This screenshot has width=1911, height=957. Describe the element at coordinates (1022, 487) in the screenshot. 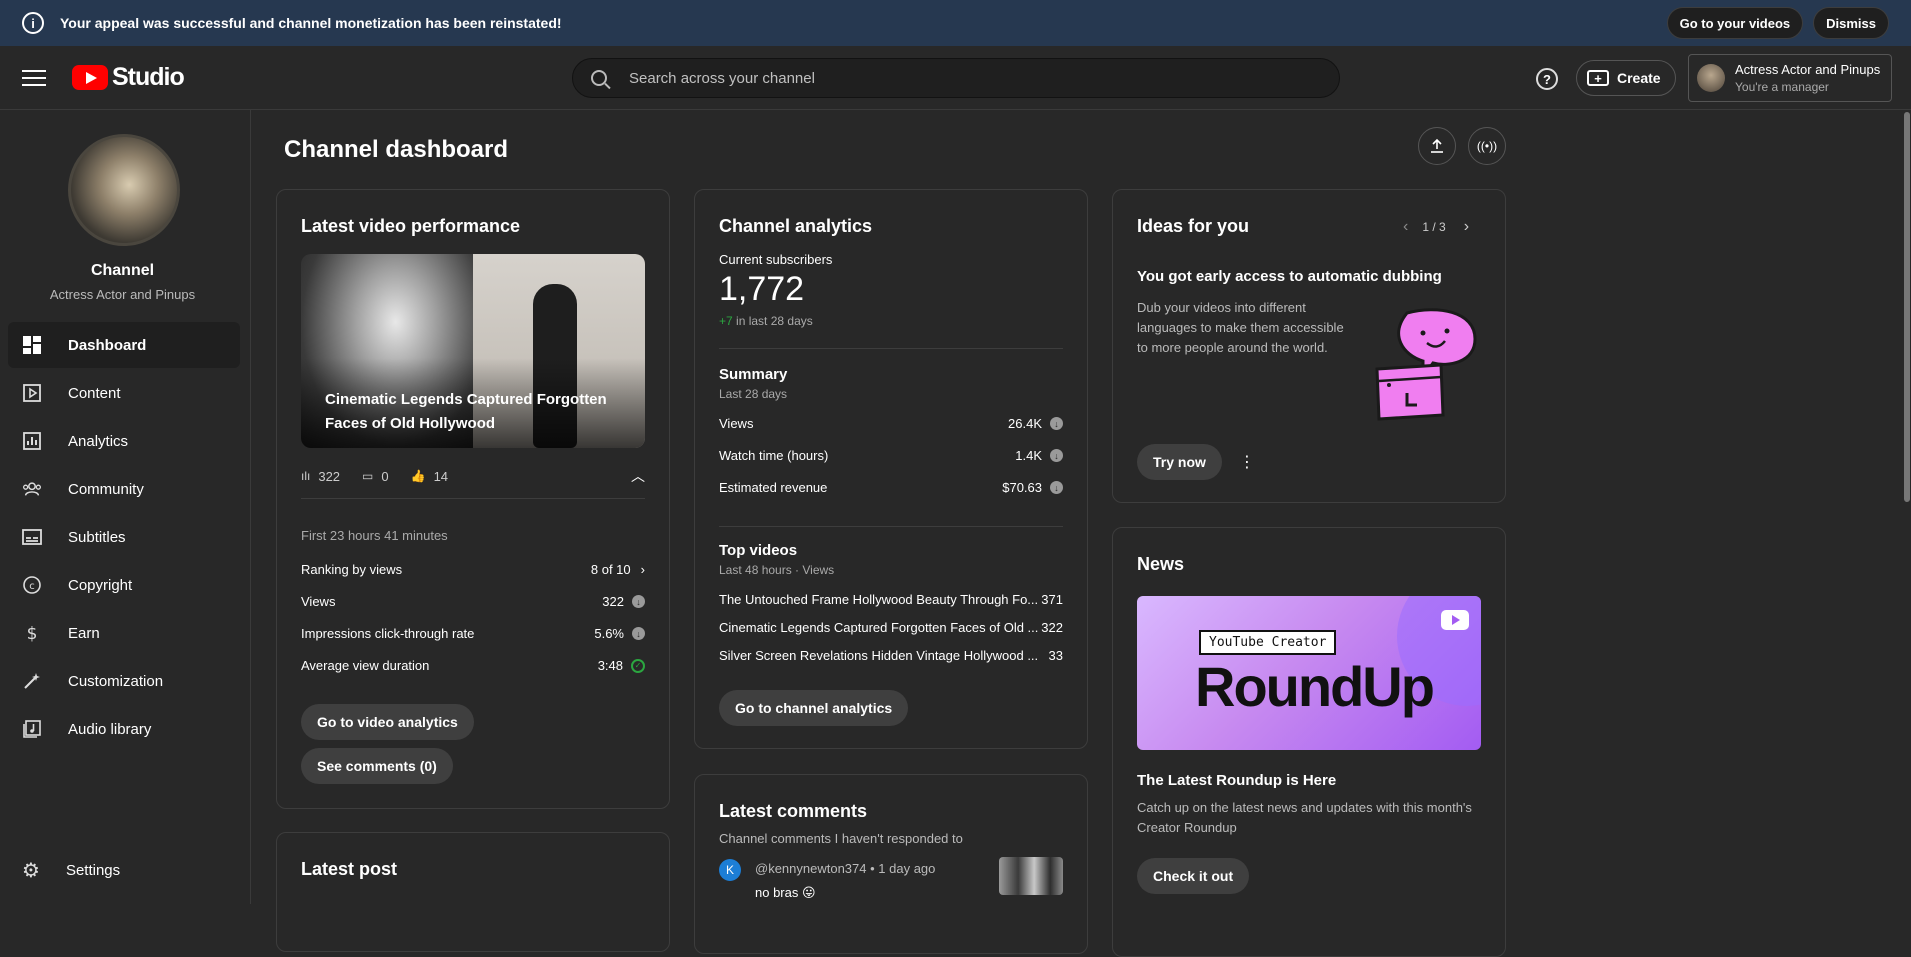

I see `row-value: $70.63` at that location.